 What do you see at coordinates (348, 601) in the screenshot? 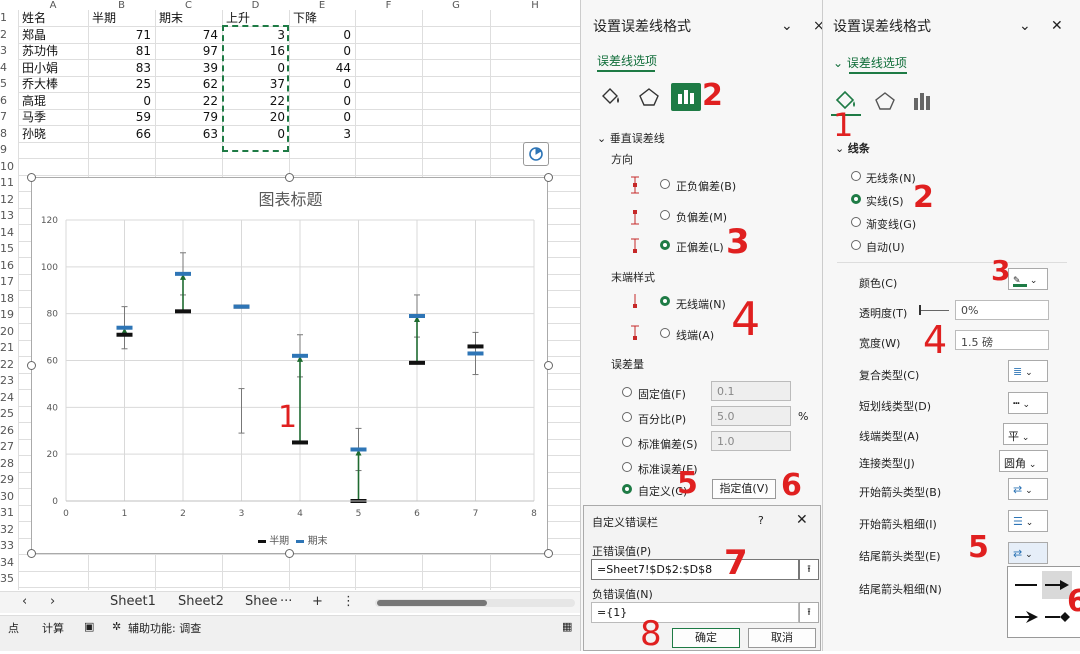
I see `tab-options: ⋮` at bounding box center [348, 601].